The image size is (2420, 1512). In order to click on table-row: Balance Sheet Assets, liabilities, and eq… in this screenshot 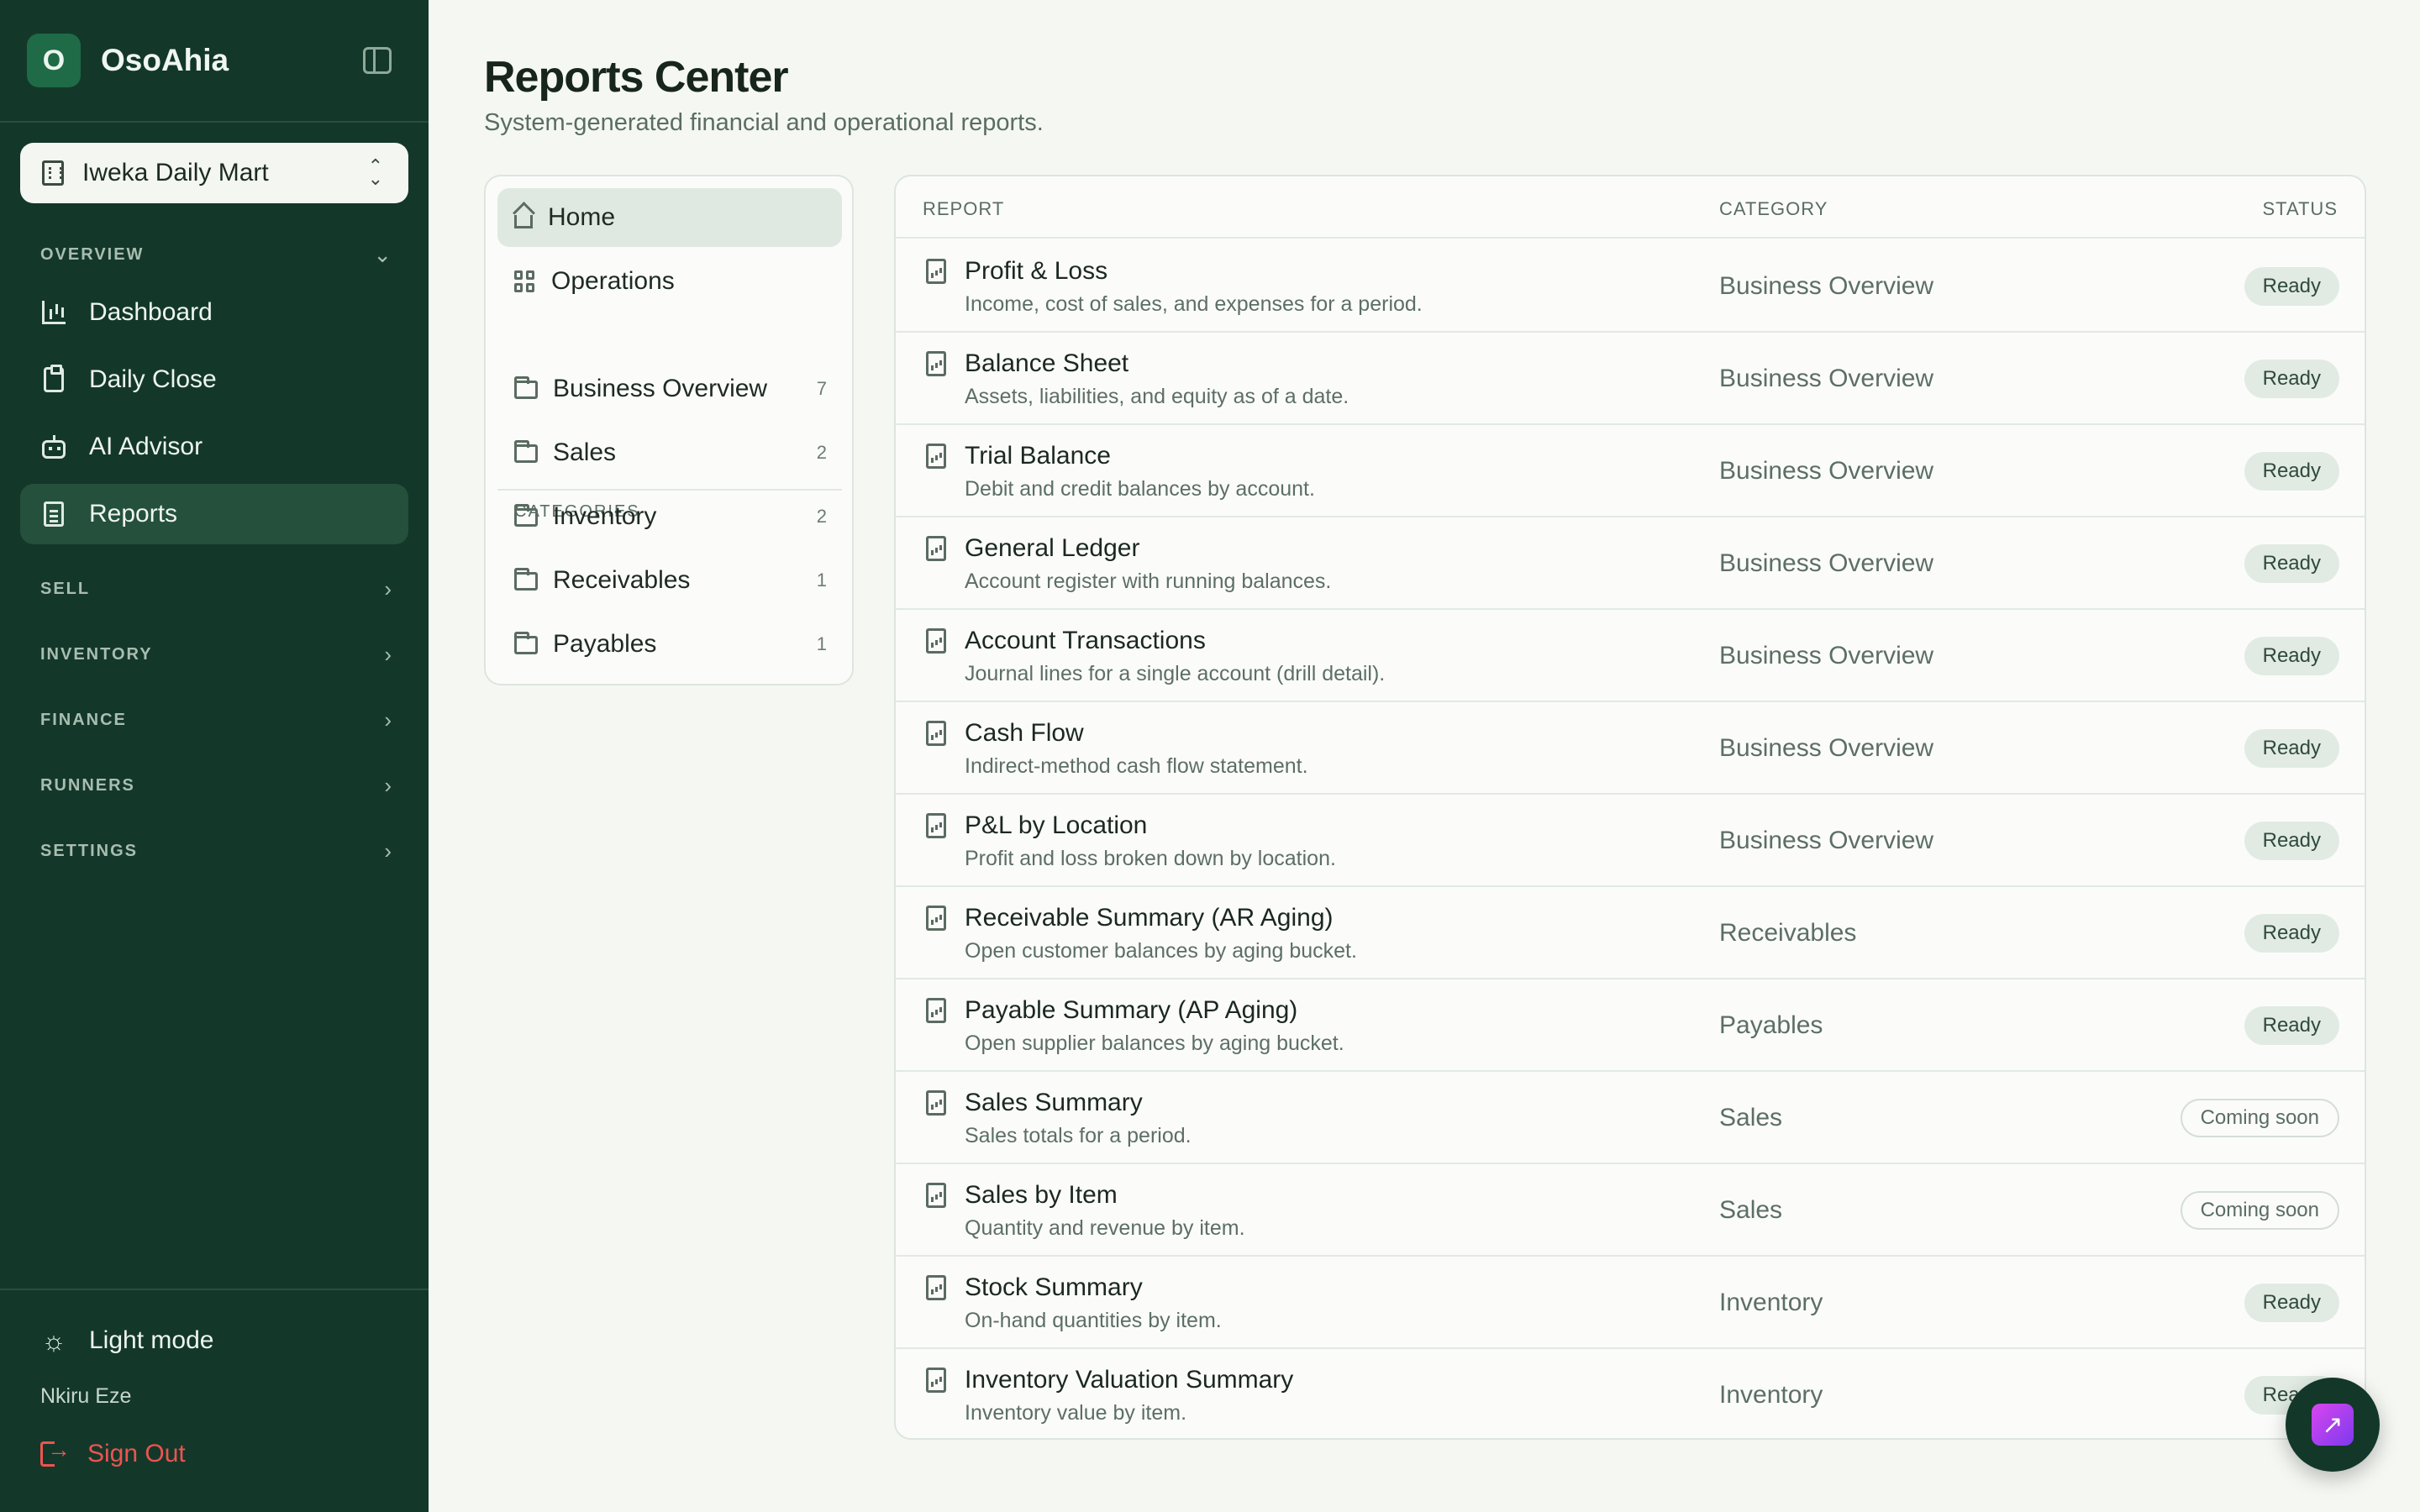, I will do `click(1630, 379)`.